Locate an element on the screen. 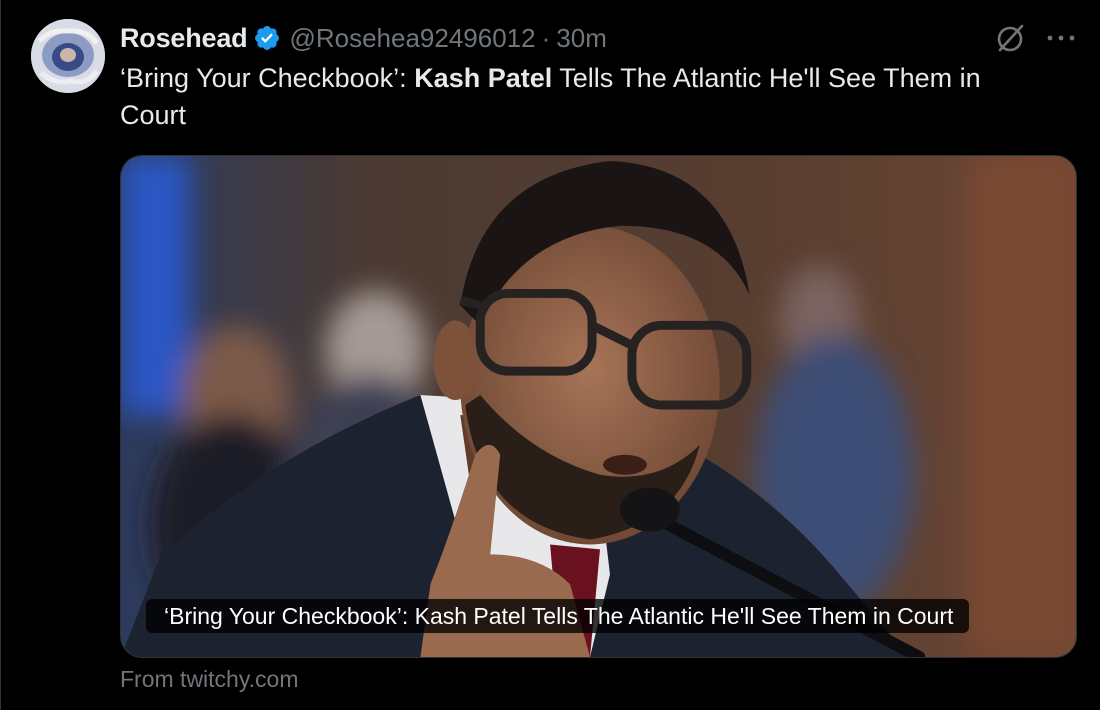  tweet-header: Rosehead @Rosehea92496012 · 30m is located at coordinates (363, 38).